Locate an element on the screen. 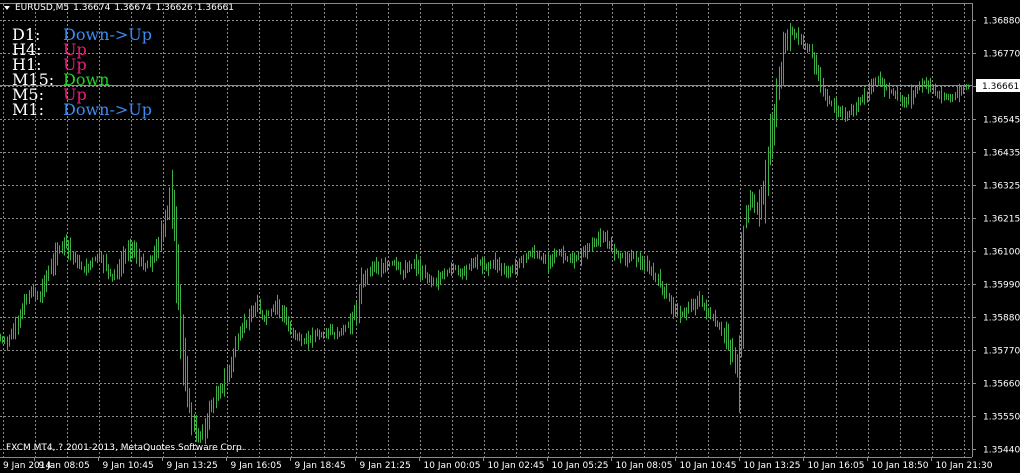 This screenshot has height=473, width=1020. time-tick-label: 9 Jan 08:05 is located at coordinates (64, 466).